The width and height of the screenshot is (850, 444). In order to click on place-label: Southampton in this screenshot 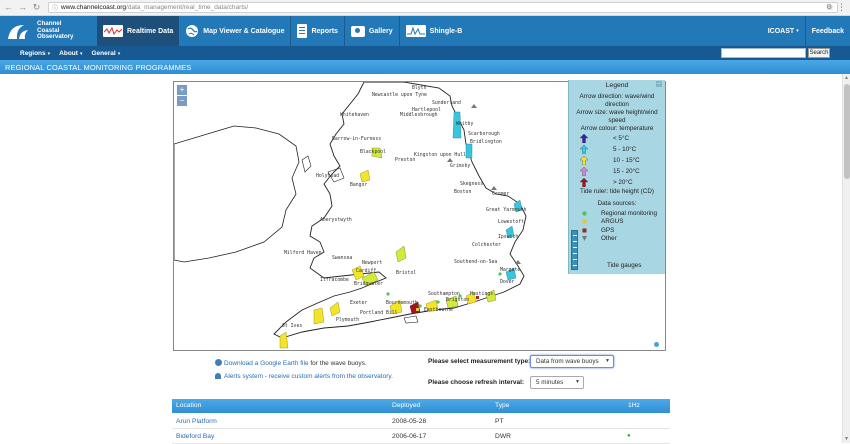, I will do `click(444, 294)`.